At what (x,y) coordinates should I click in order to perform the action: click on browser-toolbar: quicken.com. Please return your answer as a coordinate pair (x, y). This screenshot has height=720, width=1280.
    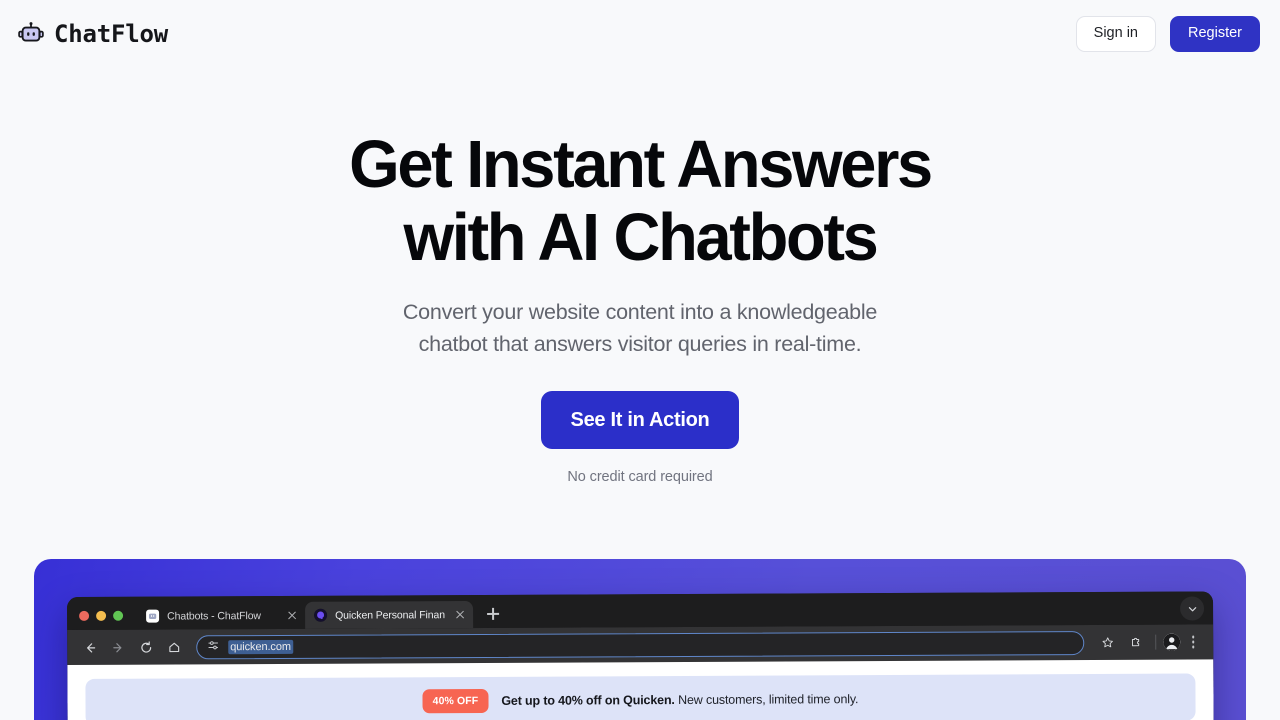
    Looking at the image, I should click on (640, 644).